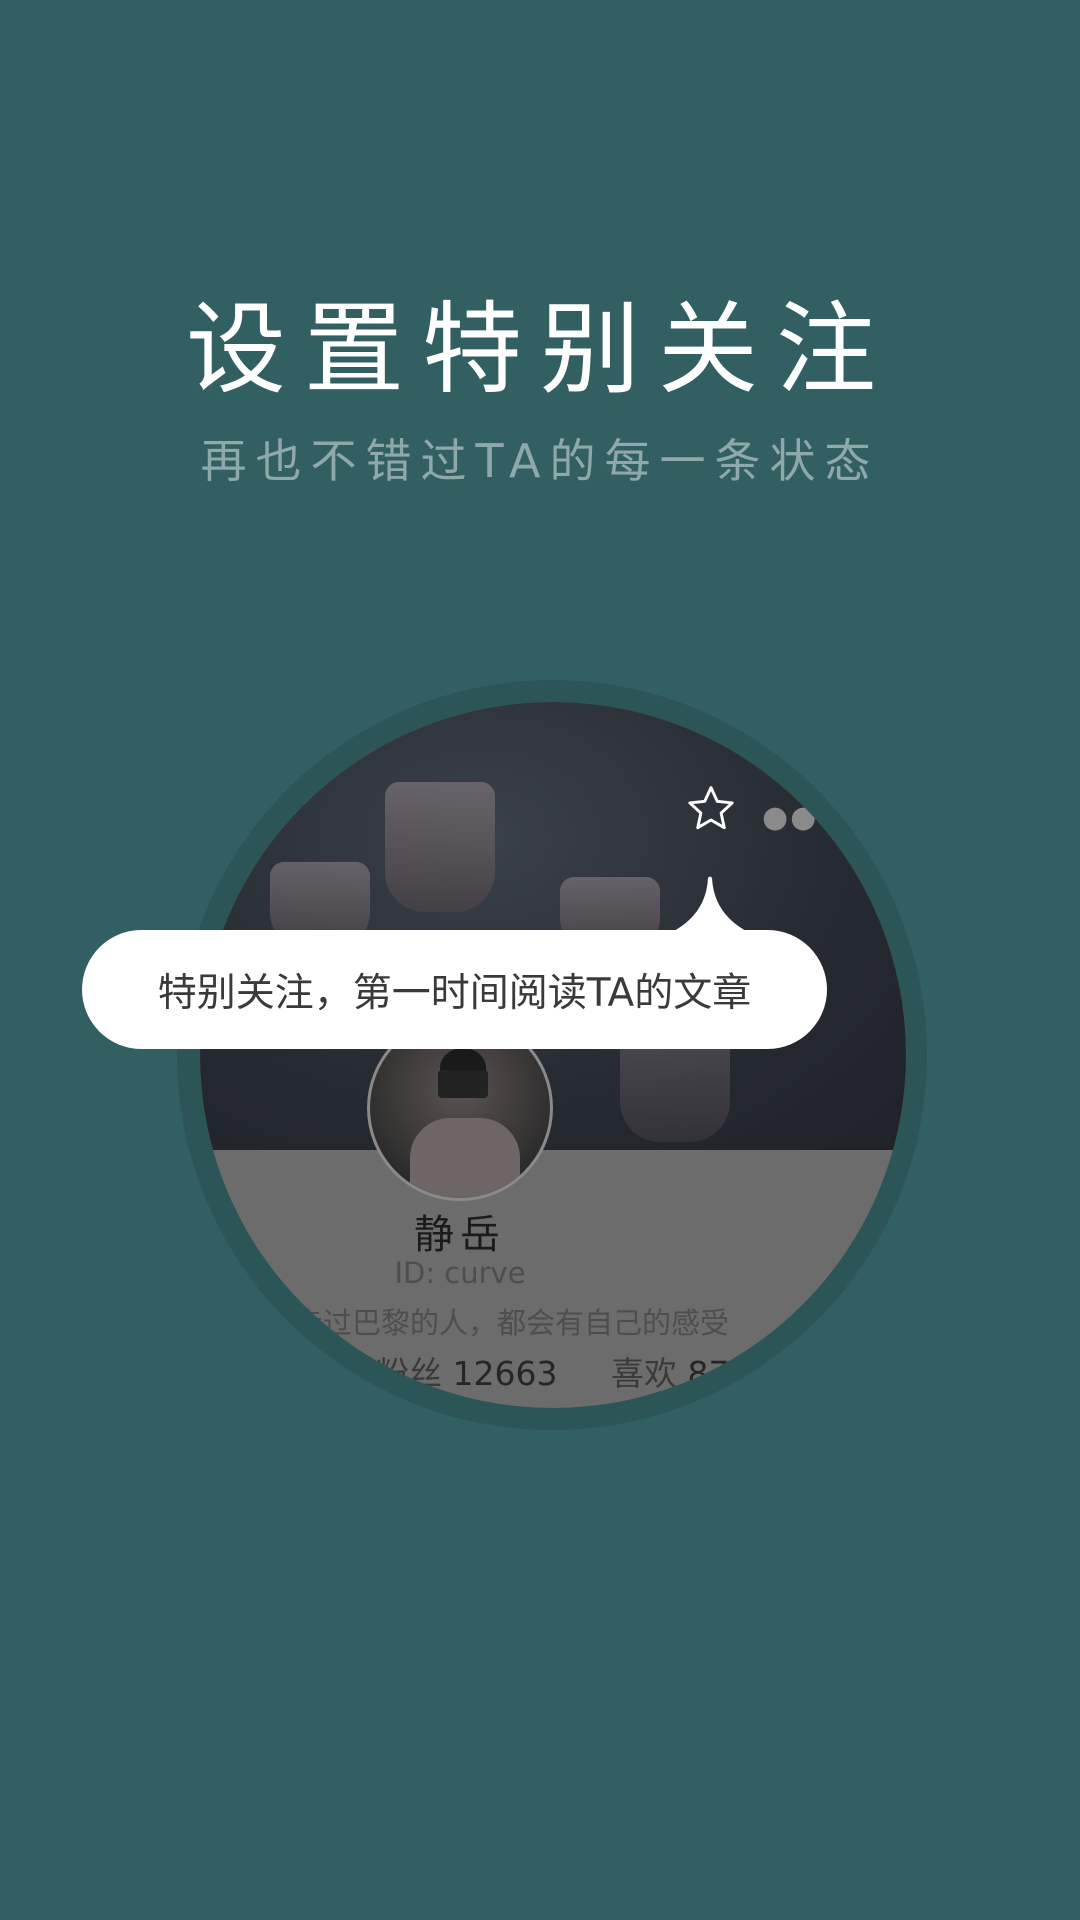  I want to click on tooltip-text: 特别关注，第一时间阅读TA的文章, so click(454, 993).